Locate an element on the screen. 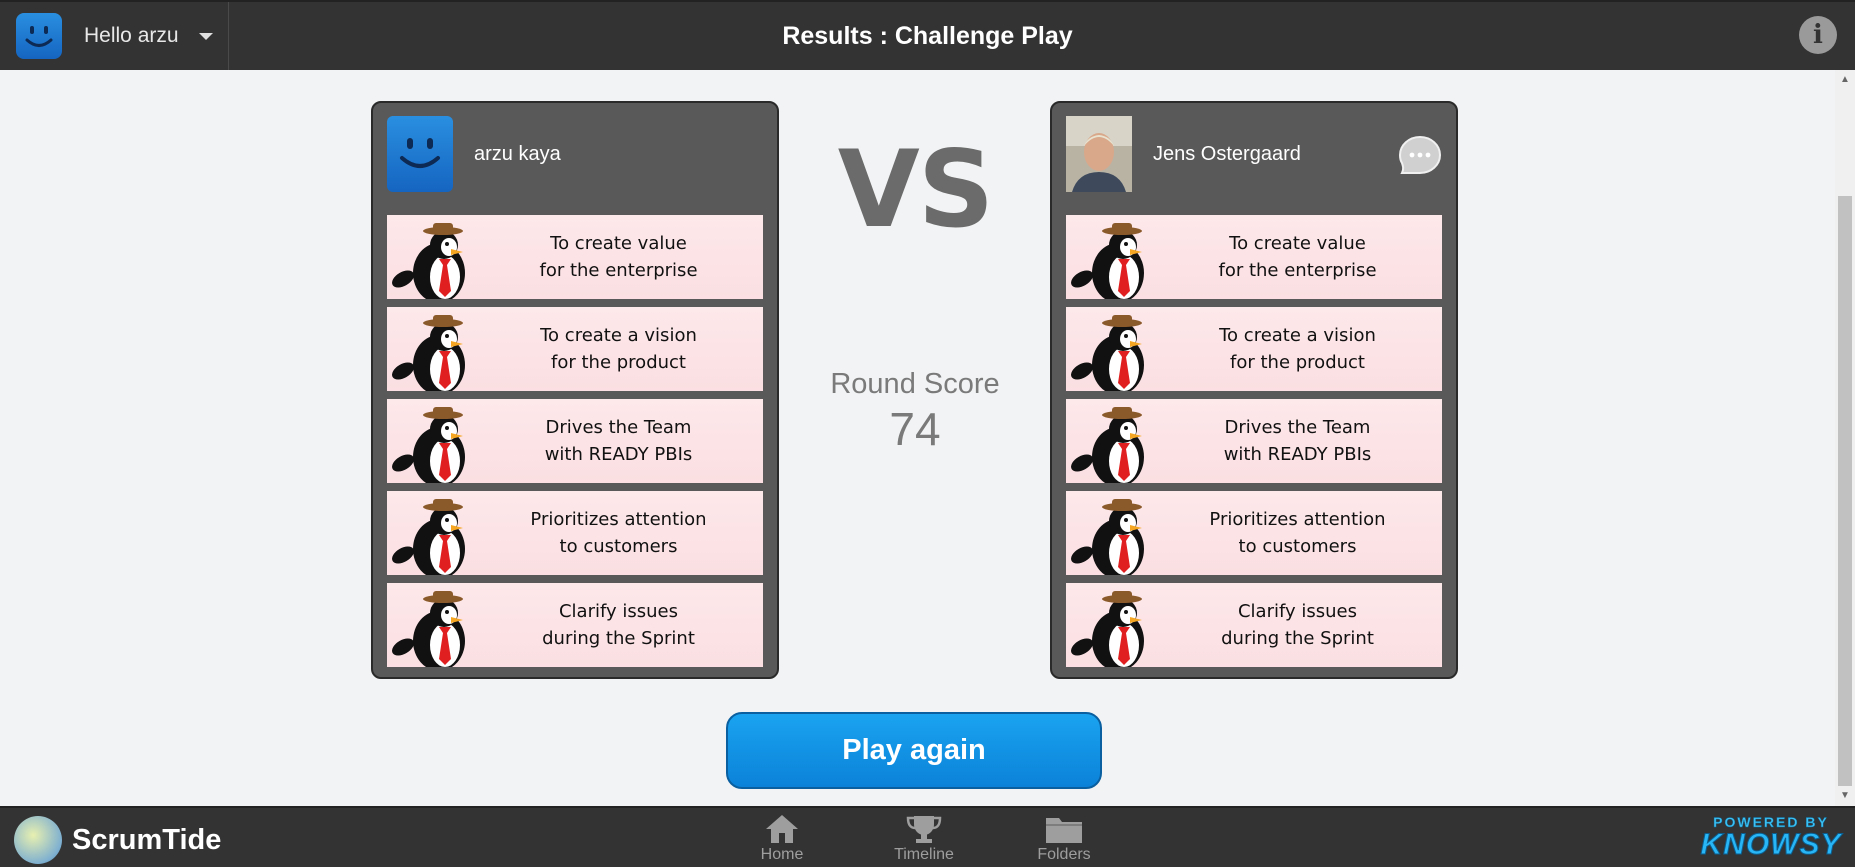  folder-icon is located at coordinates (1064, 830).